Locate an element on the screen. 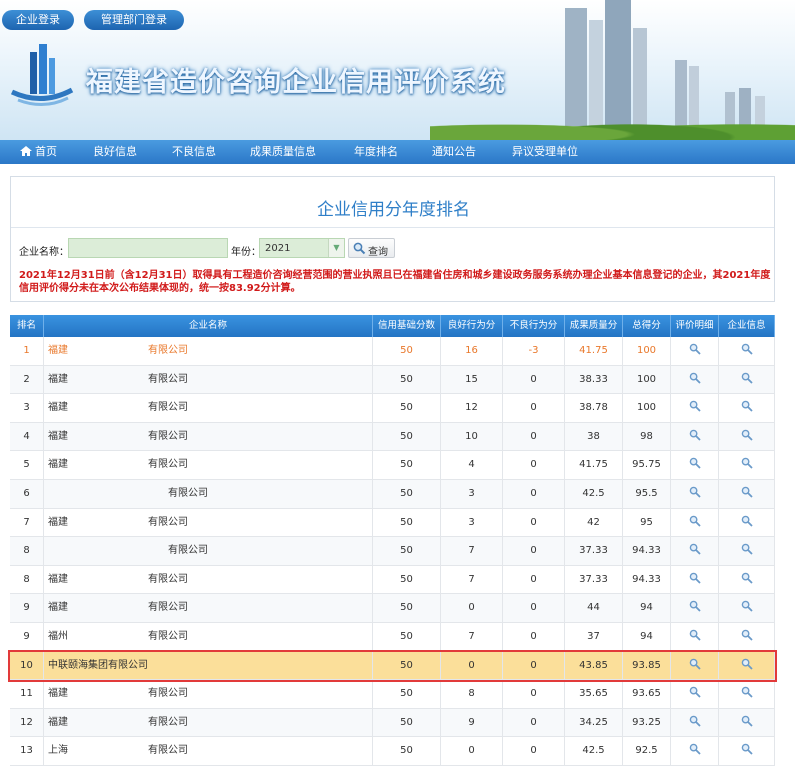 This screenshot has height=770, width=795. table-row: 6 有限公司 50 3 0 42.5 95.5 is located at coordinates (392, 494).